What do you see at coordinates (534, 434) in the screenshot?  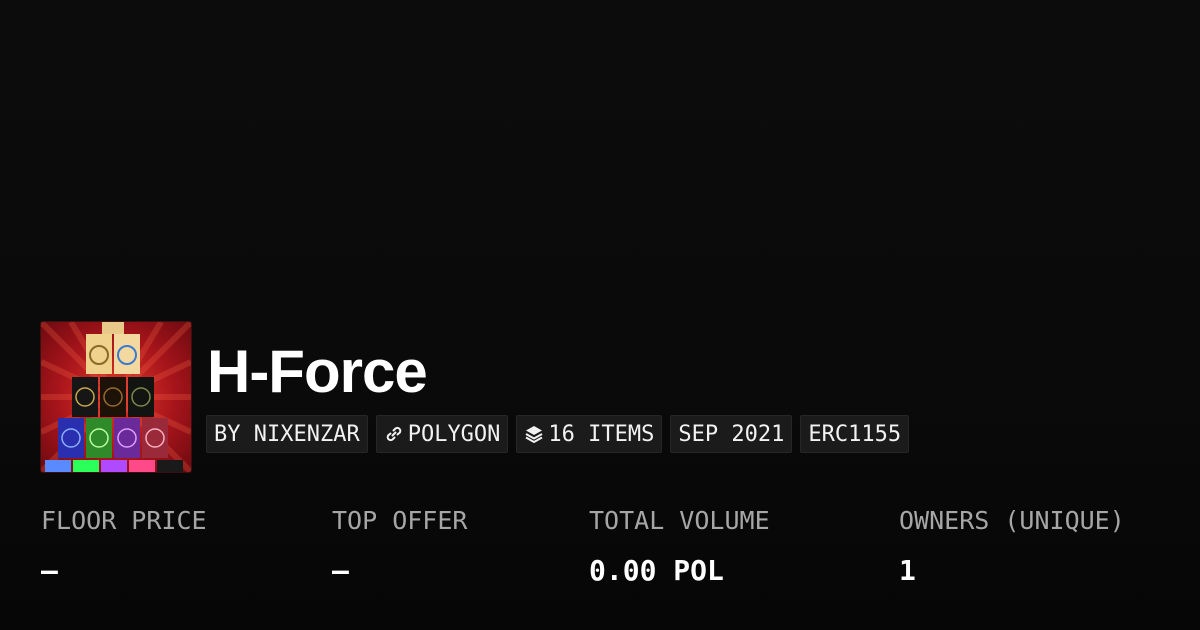 I see `layers-icon` at bounding box center [534, 434].